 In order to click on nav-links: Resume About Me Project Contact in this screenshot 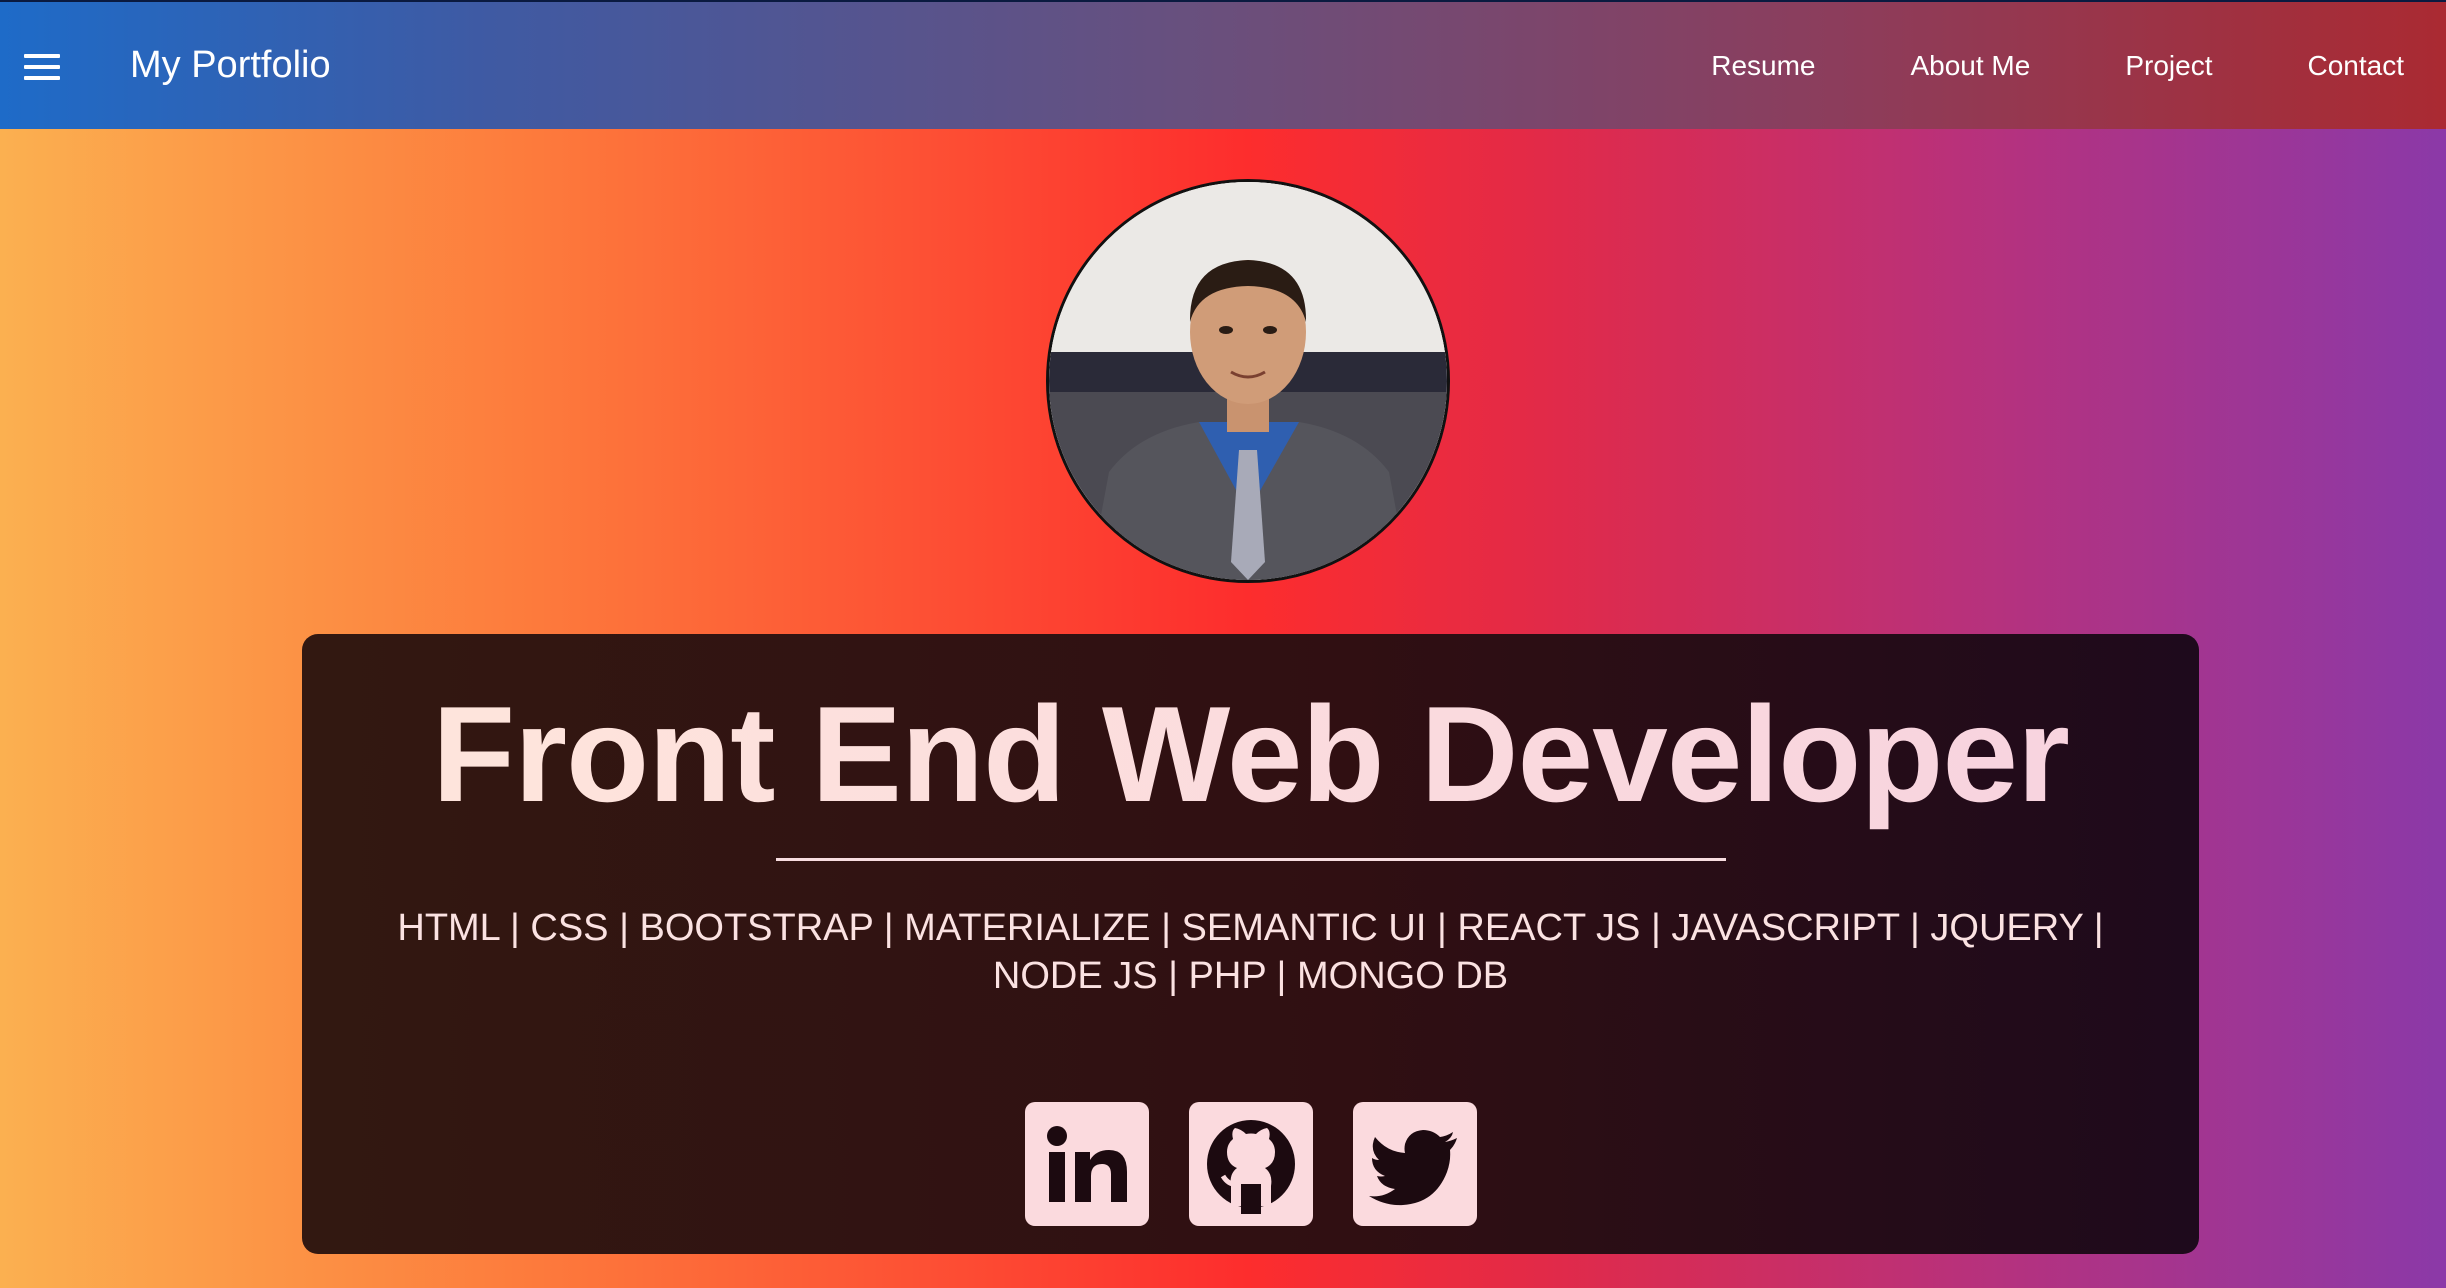, I will do `click(2010, 66)`.